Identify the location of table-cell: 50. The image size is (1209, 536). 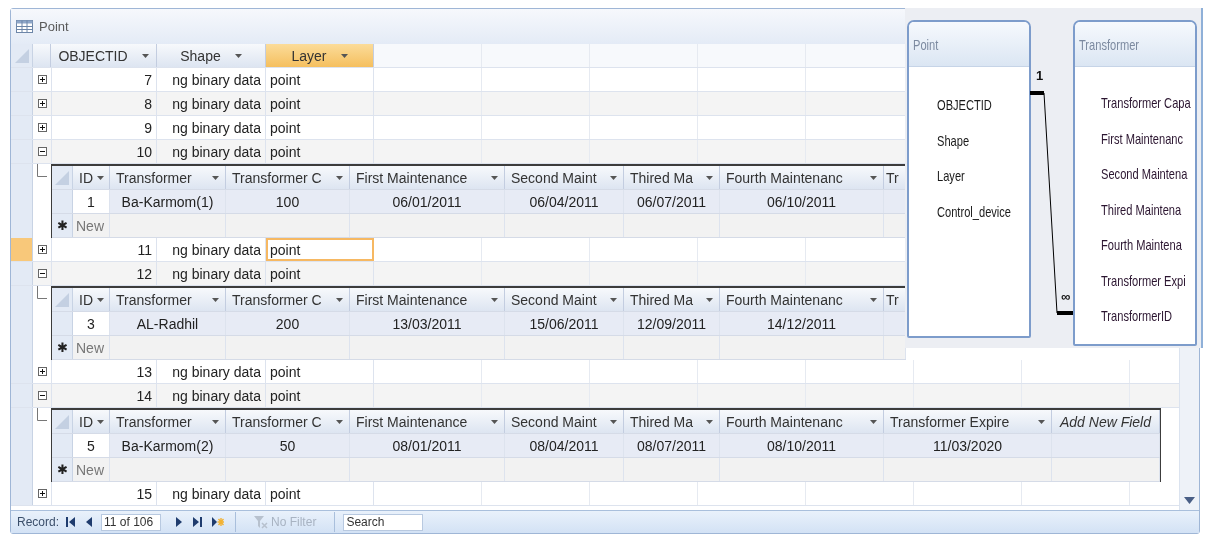
(288, 445).